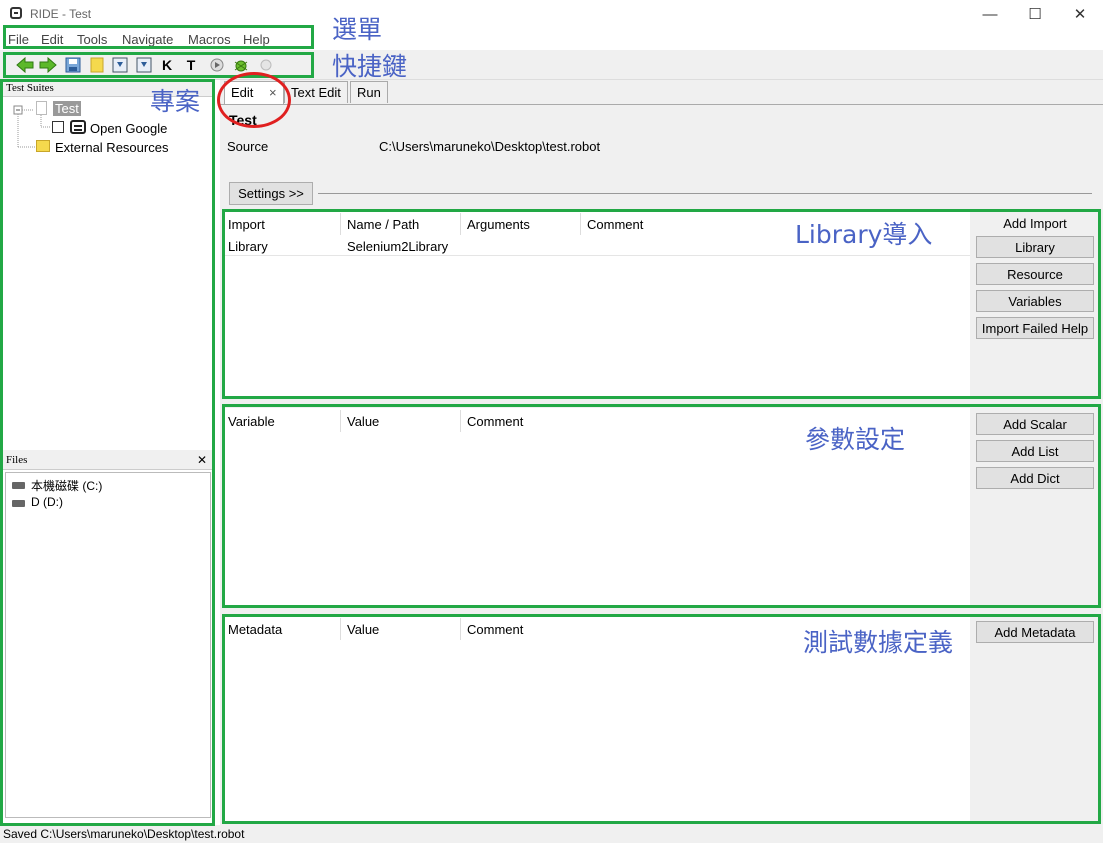 This screenshot has width=1103, height=843. I want to click on add-scalar-button: Add Scalar, so click(1035, 424).